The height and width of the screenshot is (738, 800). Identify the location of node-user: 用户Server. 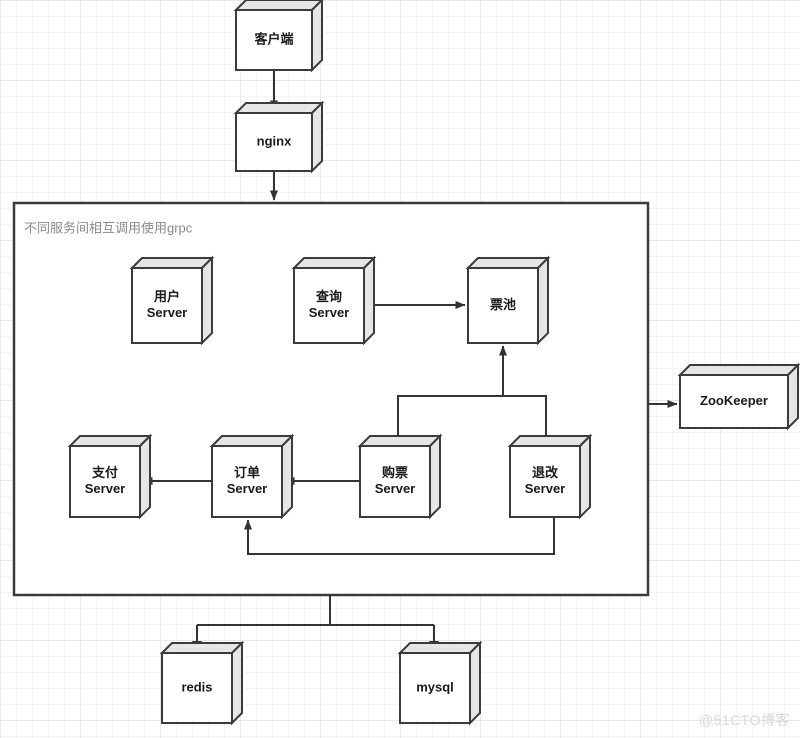
(172, 300).